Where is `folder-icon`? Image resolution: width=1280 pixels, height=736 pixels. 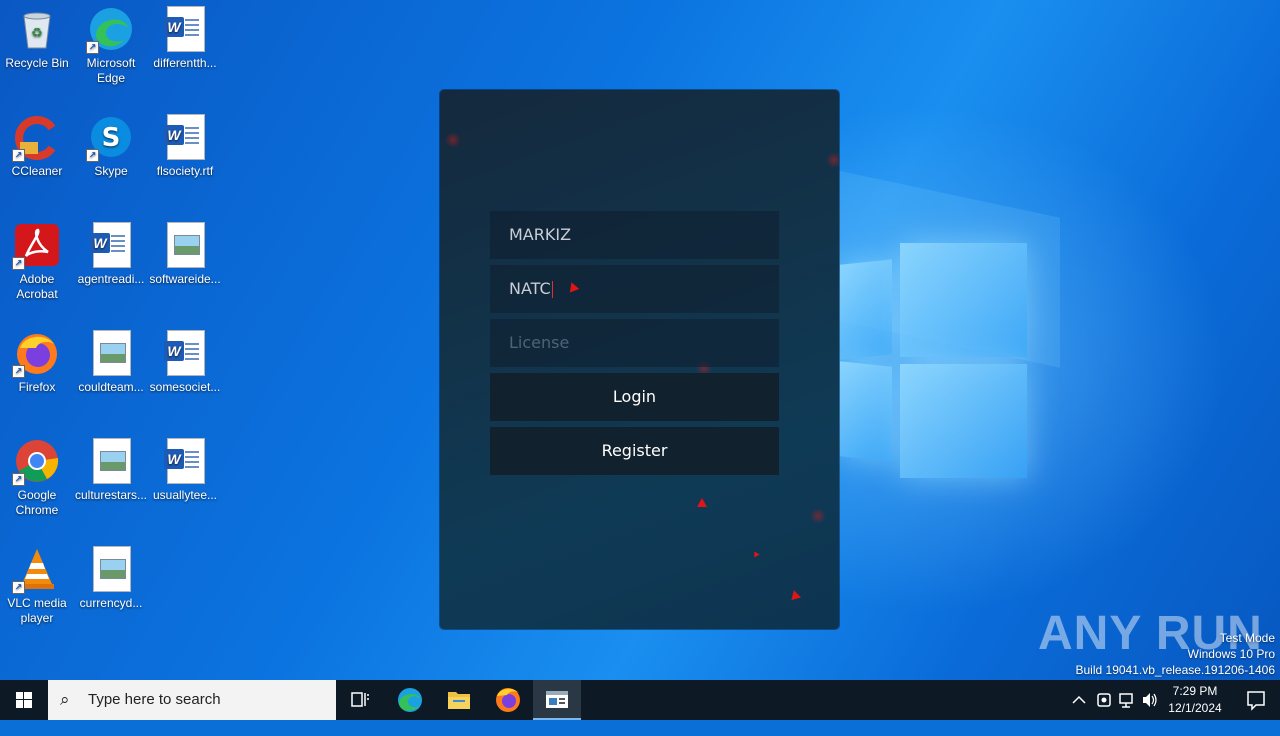
folder-icon is located at coordinates (459, 700).